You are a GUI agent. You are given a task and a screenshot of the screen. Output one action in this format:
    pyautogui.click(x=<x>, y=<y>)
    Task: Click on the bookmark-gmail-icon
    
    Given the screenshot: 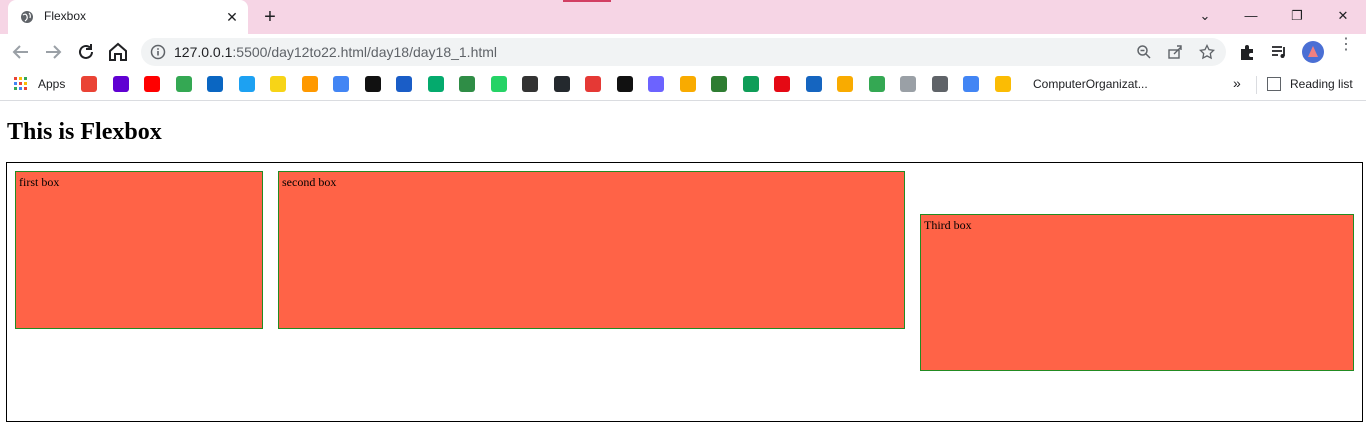 What is the action you would take?
    pyautogui.click(x=89, y=84)
    